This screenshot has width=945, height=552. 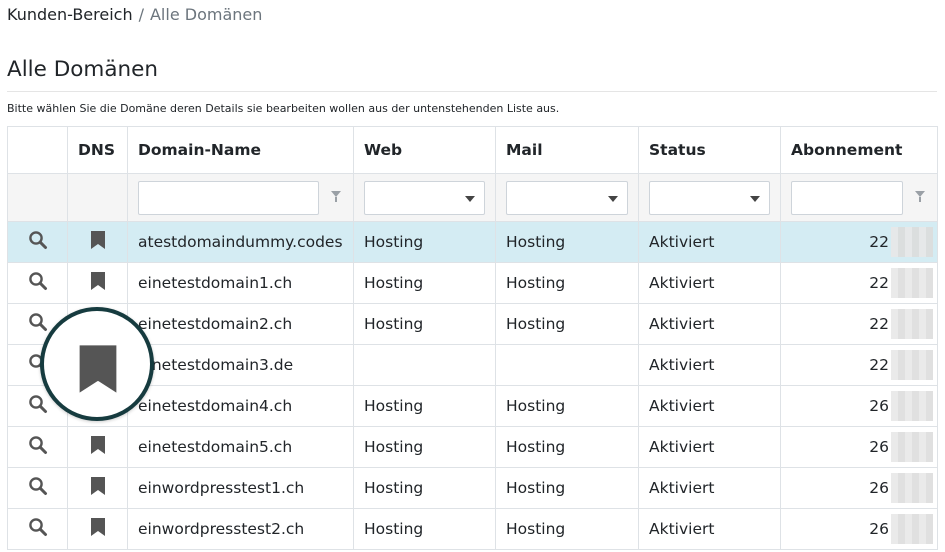 I want to click on filter-row, so click(x=472, y=197).